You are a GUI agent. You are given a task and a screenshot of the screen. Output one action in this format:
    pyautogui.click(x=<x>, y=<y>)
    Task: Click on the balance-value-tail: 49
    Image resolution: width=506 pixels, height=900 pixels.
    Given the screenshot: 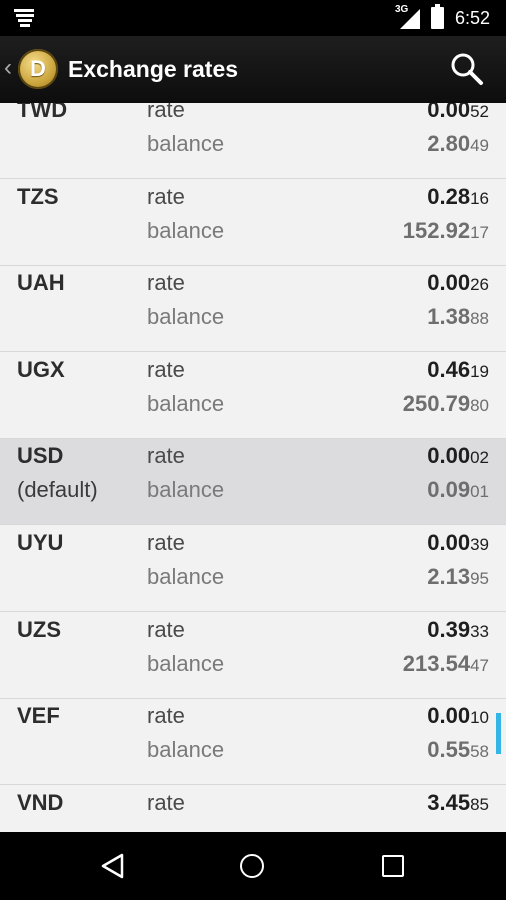 What is the action you would take?
    pyautogui.click(x=479, y=145)
    